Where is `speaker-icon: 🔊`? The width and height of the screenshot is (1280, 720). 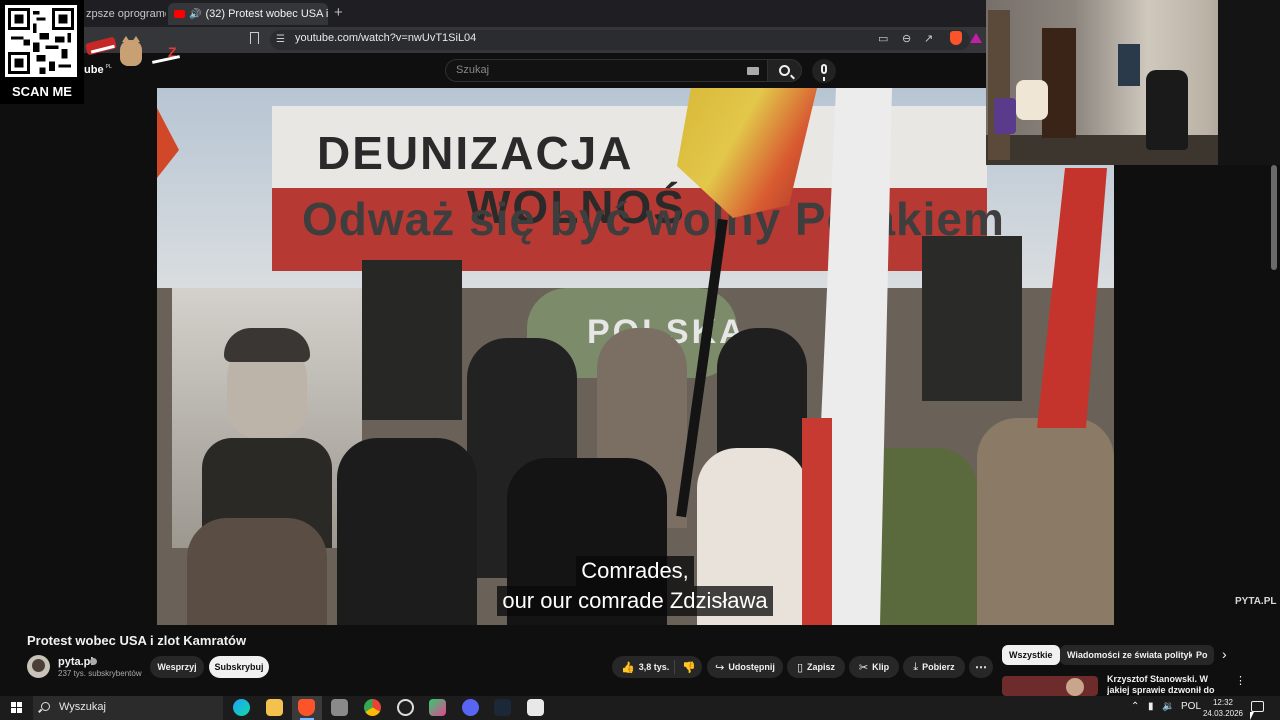 speaker-icon: 🔊 is located at coordinates (195, 14).